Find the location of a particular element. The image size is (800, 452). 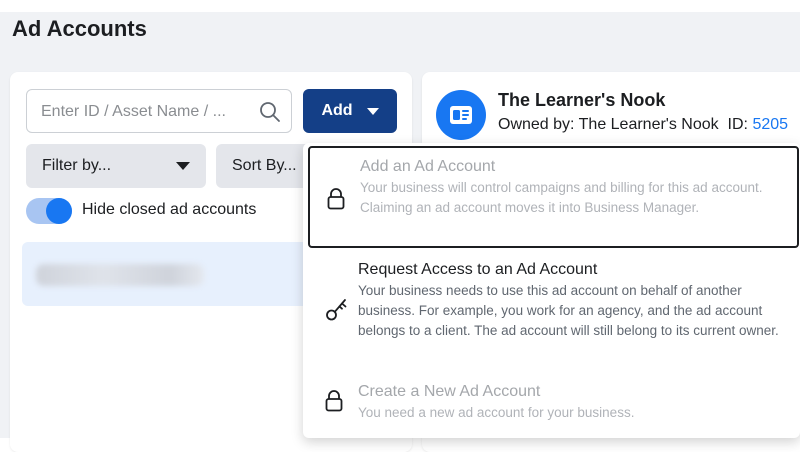

menu-item-title: Request Access to an Ad Account is located at coordinates (478, 269).